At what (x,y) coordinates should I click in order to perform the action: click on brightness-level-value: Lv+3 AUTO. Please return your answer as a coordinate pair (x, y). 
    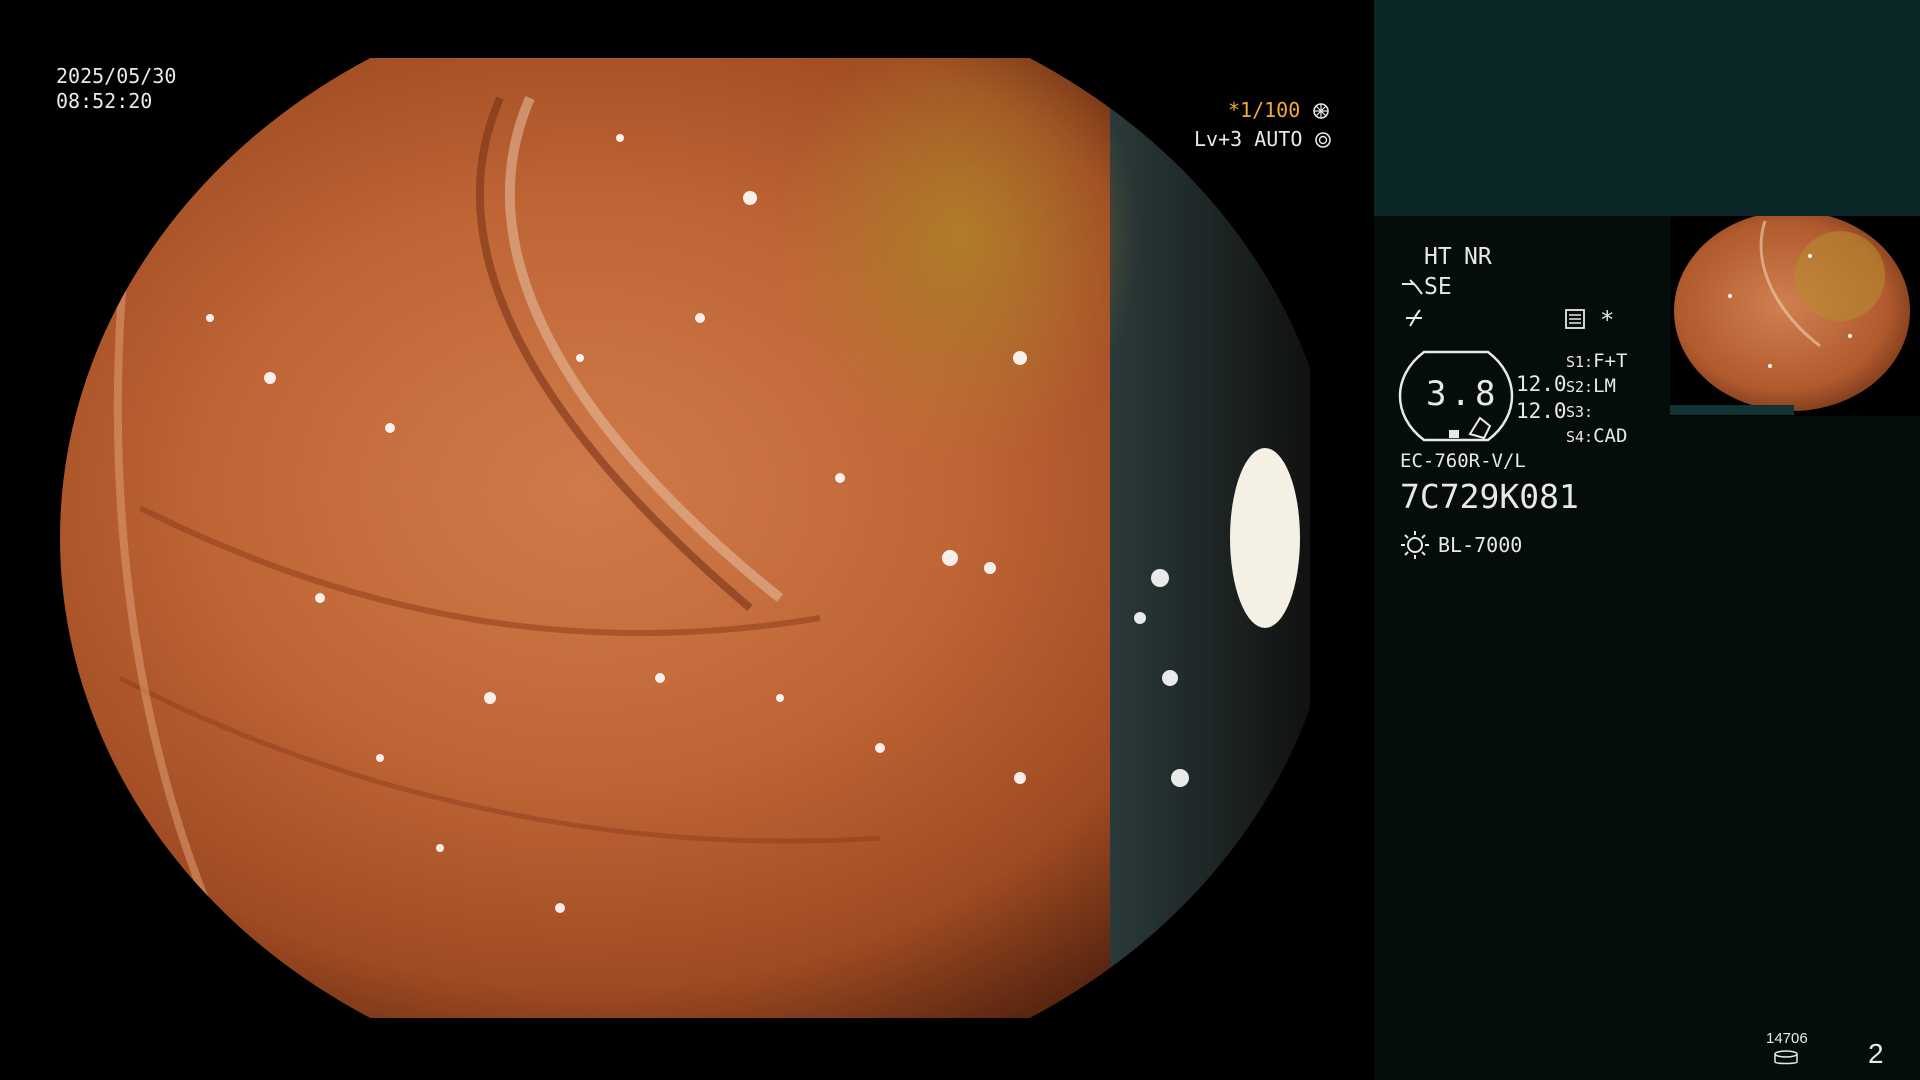
    Looking at the image, I should click on (1248, 139).